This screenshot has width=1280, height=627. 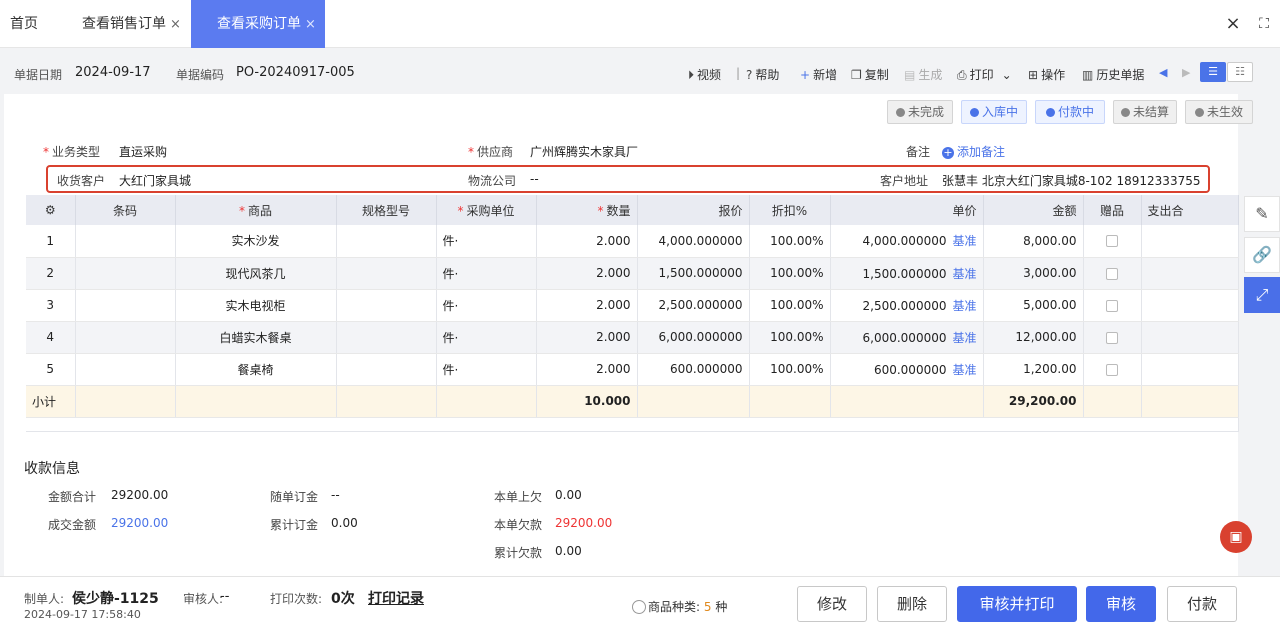 What do you see at coordinates (907, 273) in the screenshot?
I see `price-cell: 1,500.000000 基准` at bounding box center [907, 273].